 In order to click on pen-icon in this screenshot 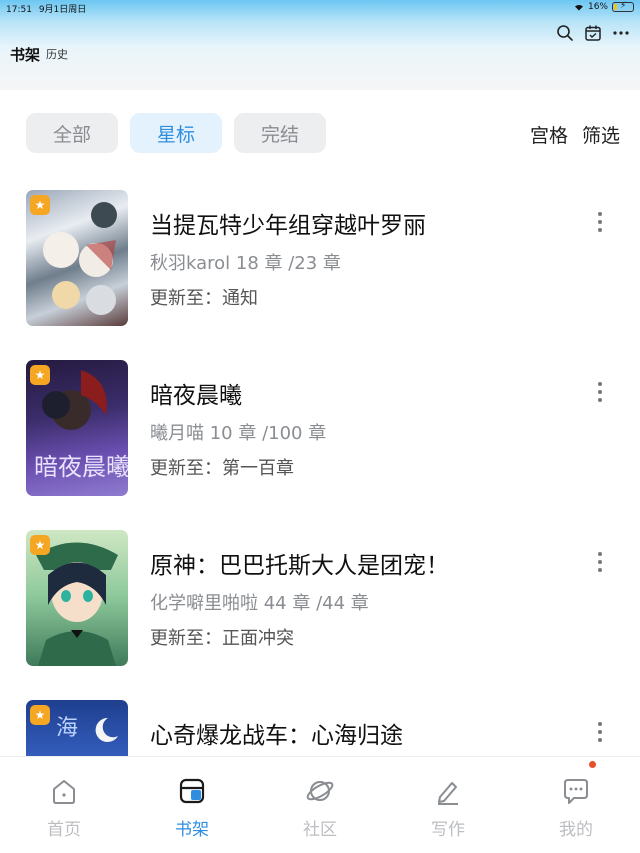, I will do `click(448, 793)`.